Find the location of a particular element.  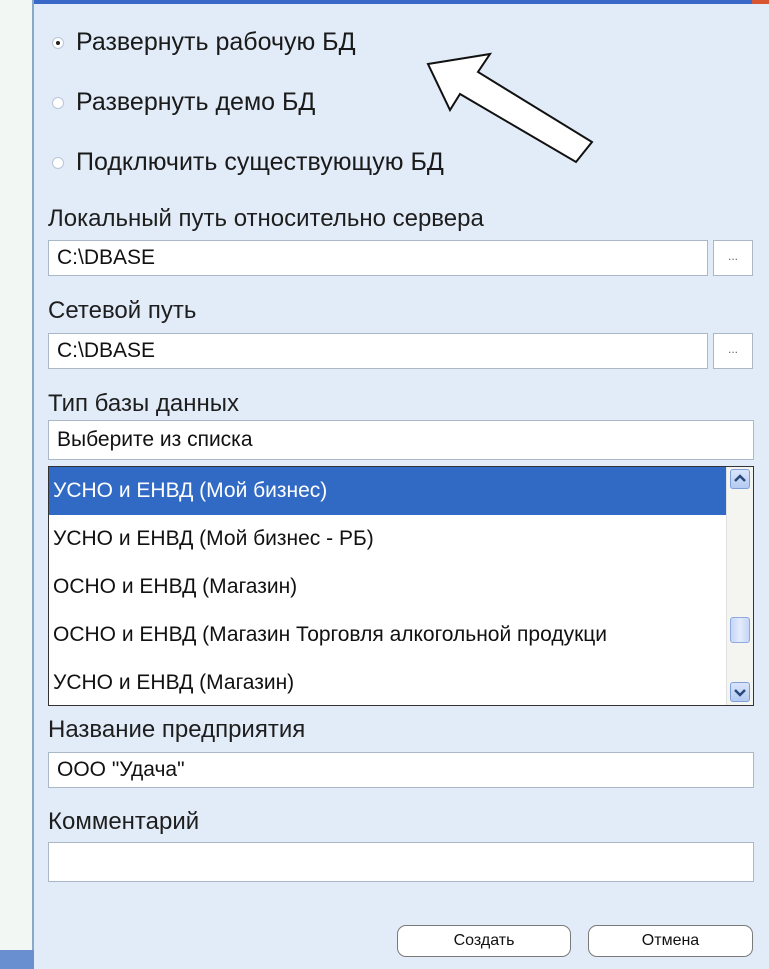

list-item: УСНО и ЕНВД (Мой бизнес) is located at coordinates (388, 491).